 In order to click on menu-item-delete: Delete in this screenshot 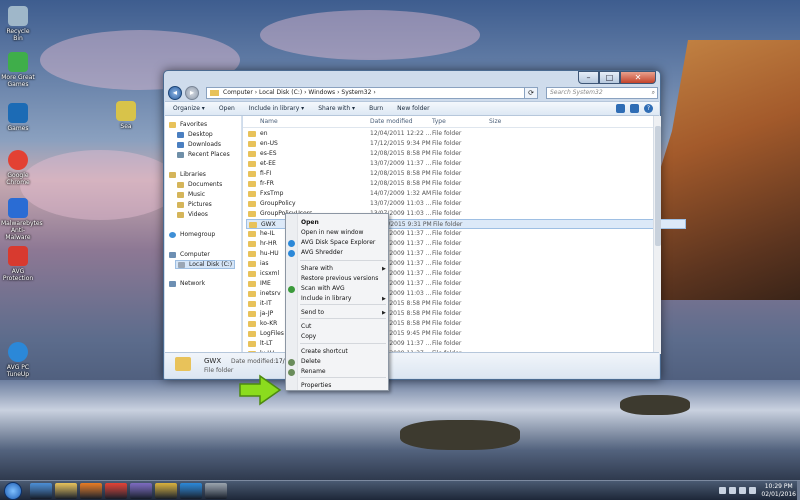, I will do `click(311, 362)`.